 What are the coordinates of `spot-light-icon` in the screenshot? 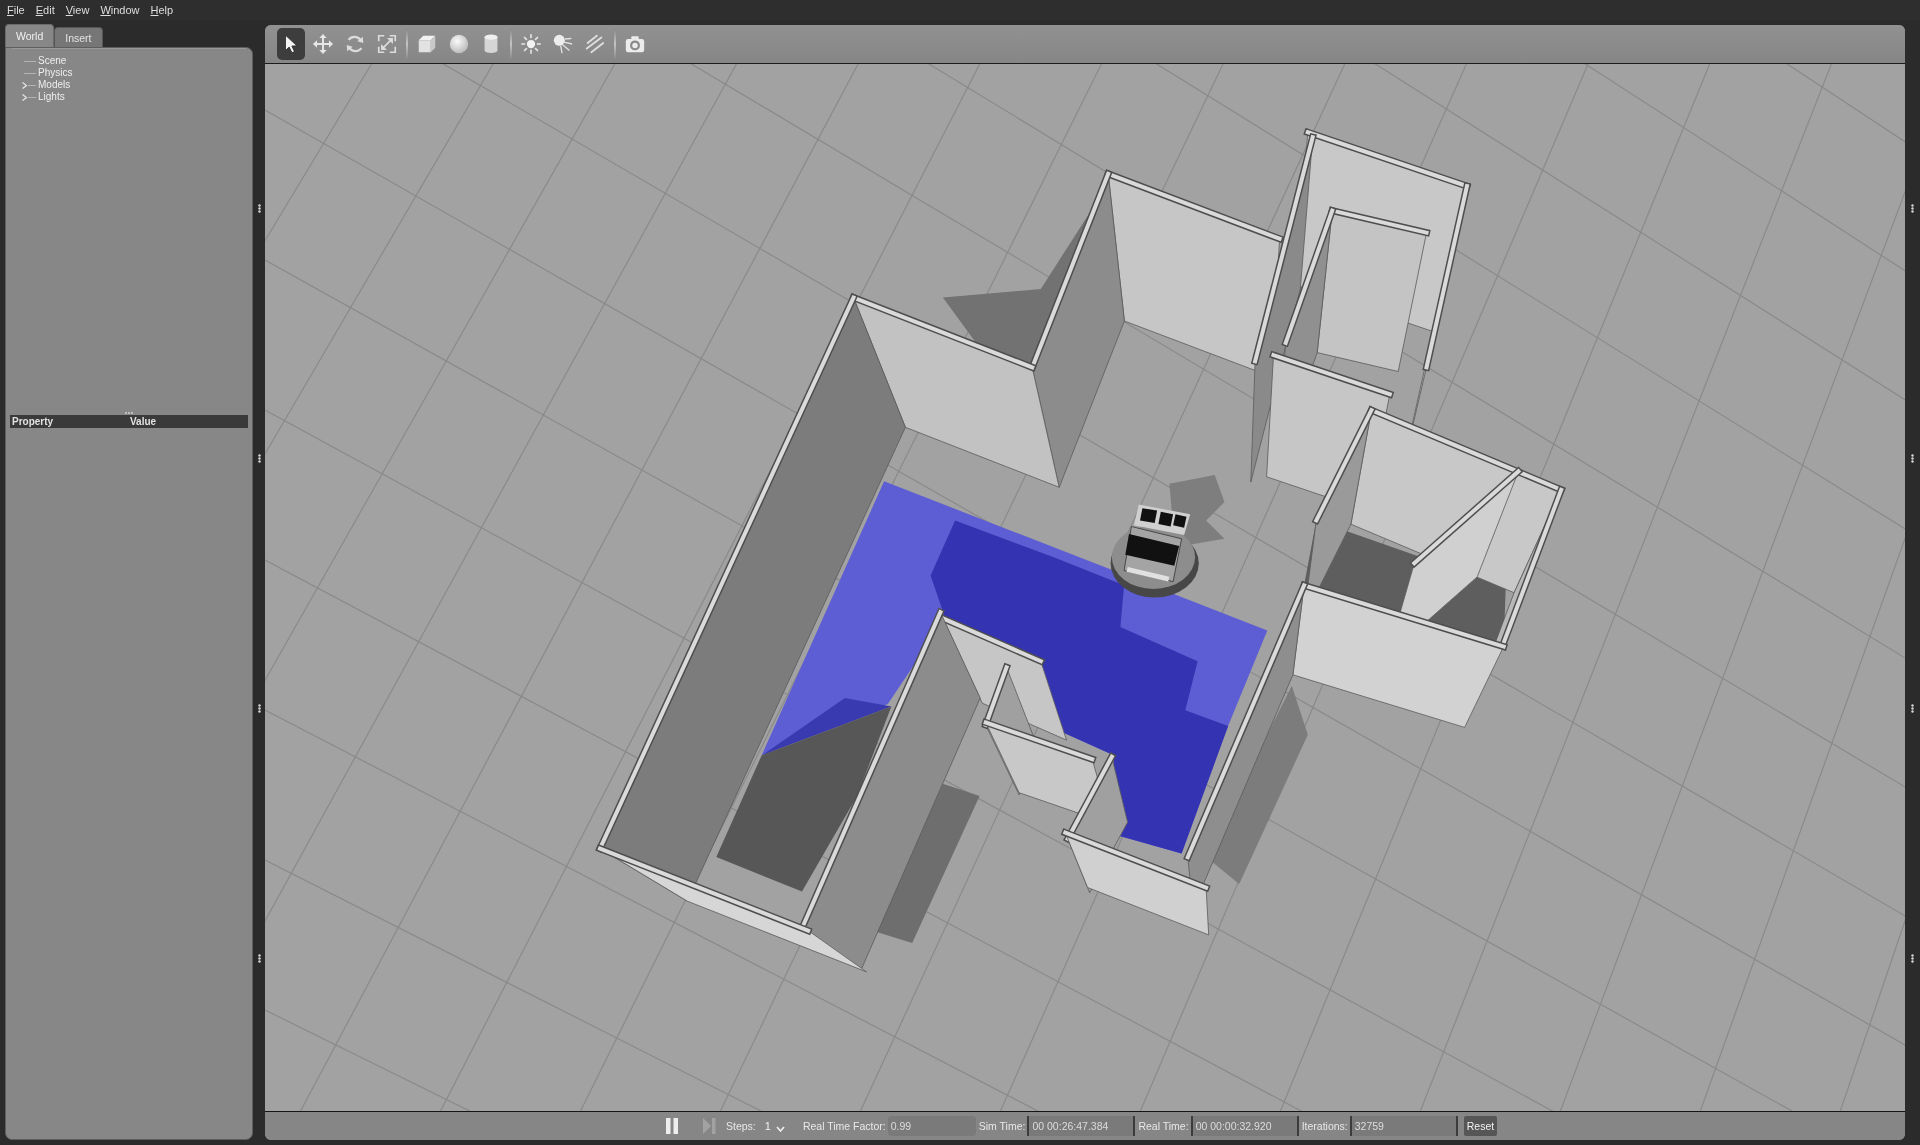 It's located at (563, 44).